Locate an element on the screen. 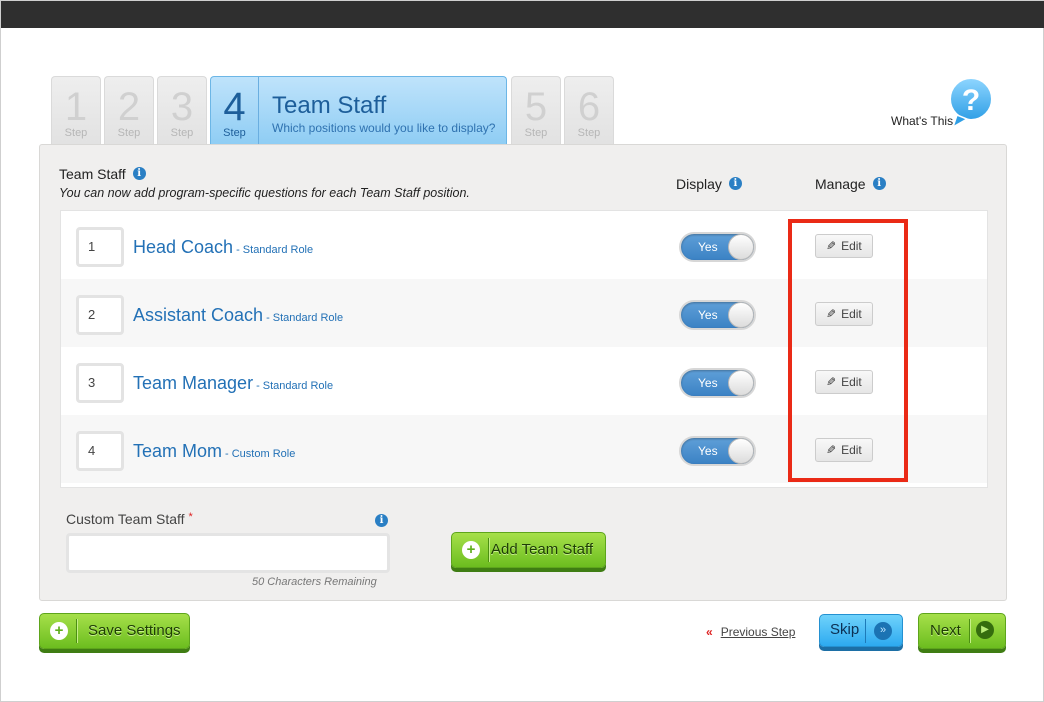  manage-column-header: Manage i is located at coordinates (850, 184).